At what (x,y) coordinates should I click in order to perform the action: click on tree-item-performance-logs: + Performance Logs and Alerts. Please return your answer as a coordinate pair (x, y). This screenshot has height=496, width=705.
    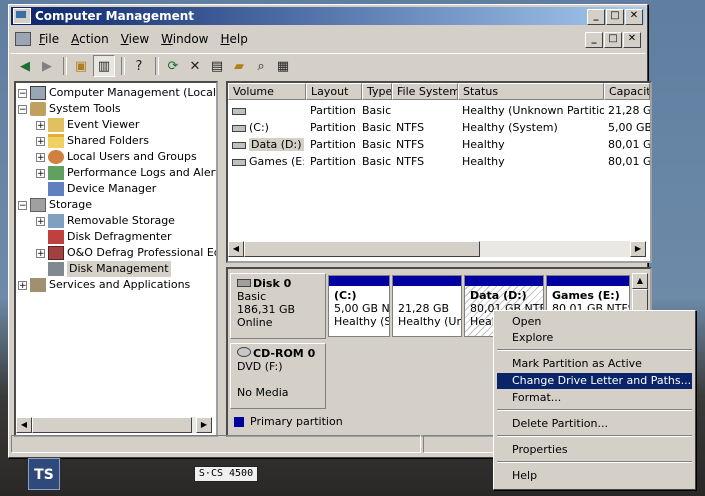
    Looking at the image, I should click on (126, 173).